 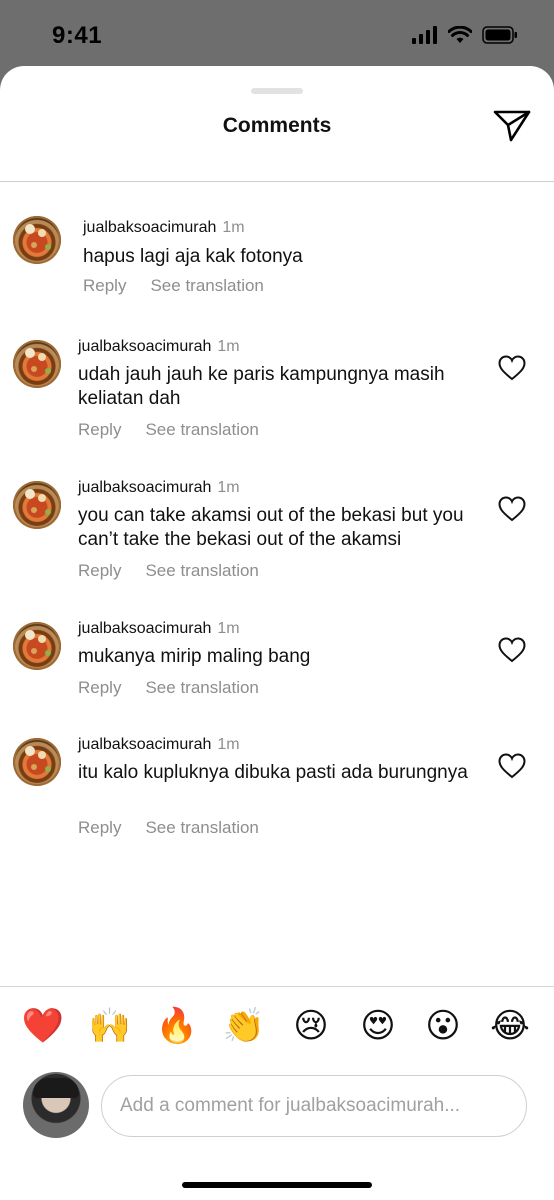 I want to click on emoji-heart-button: ❤️, so click(x=43, y=1026).